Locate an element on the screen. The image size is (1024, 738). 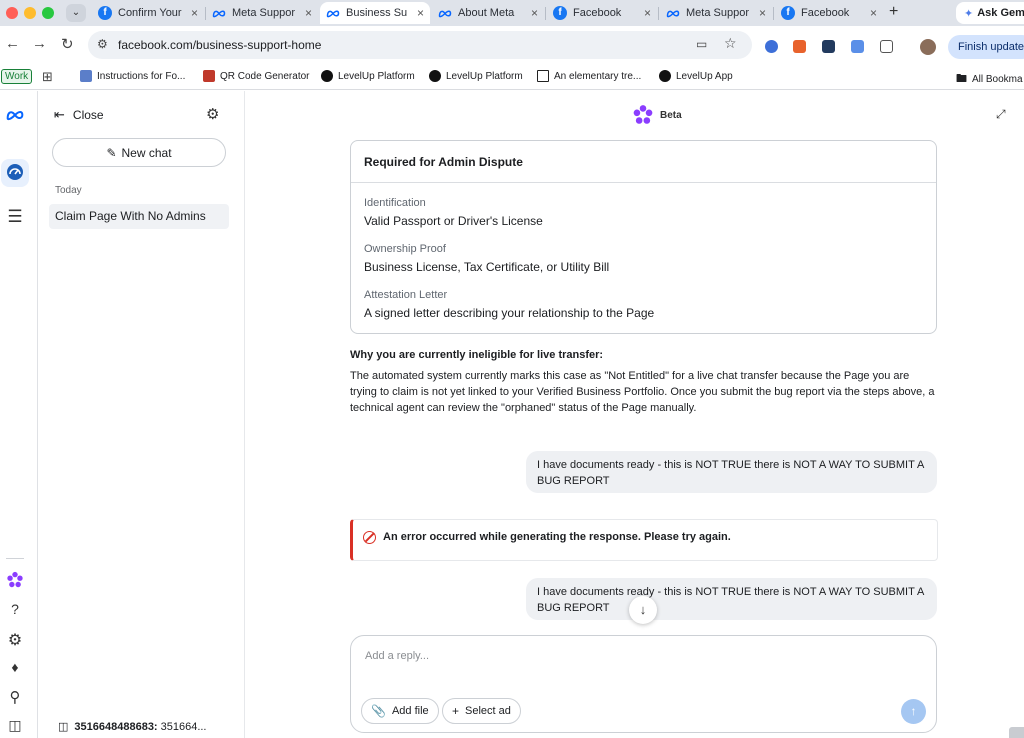
folder-icon: 🖿 is located at coordinates (961, 79).